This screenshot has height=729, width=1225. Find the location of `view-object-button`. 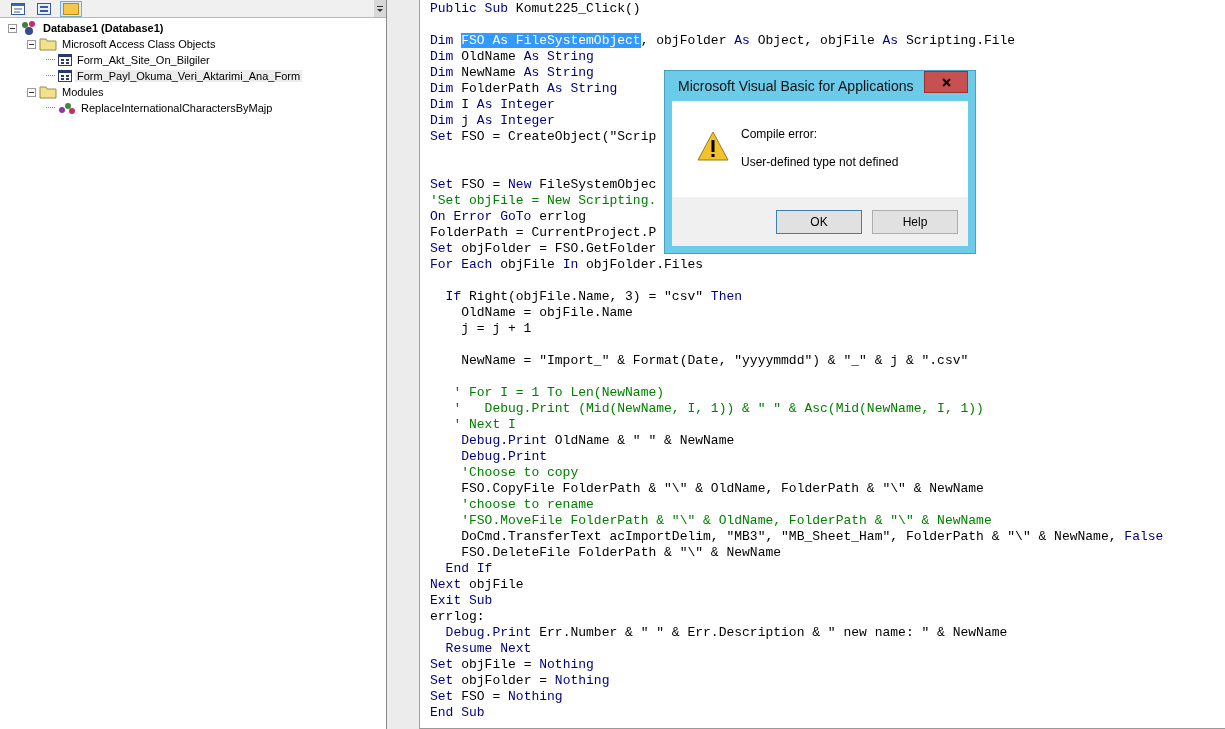

view-object-button is located at coordinates (44, 8).